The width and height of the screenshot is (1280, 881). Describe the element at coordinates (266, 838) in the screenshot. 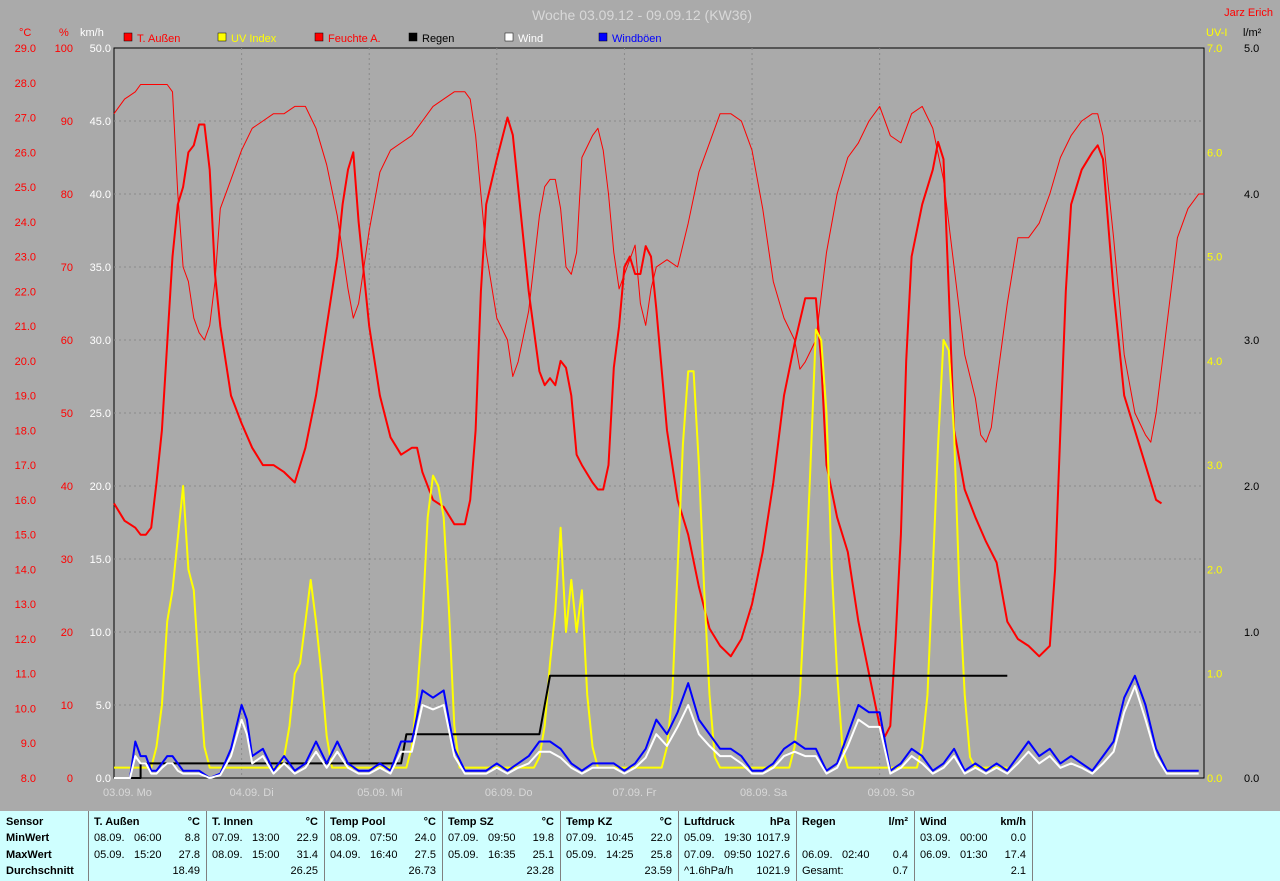

I see `cell-mid: 13:00` at that location.